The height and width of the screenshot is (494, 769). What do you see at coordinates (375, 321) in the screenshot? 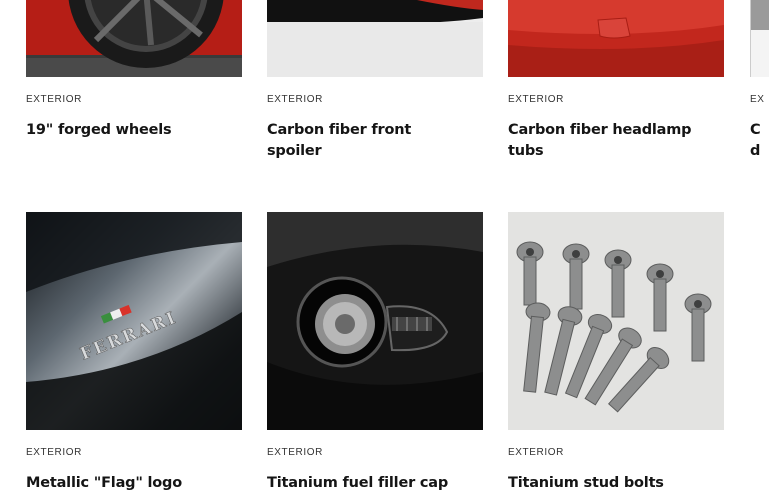
I see `fuel-cap-image` at bounding box center [375, 321].